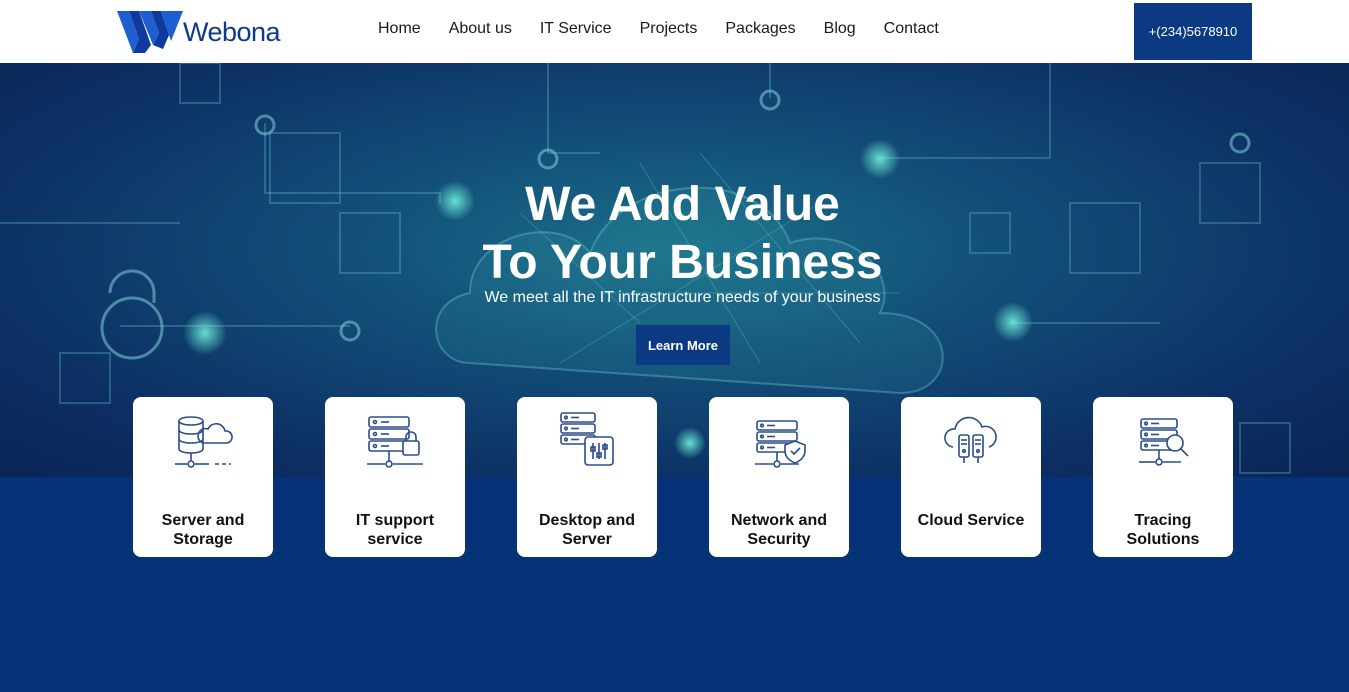 Image resolution: width=1349 pixels, height=692 pixels. What do you see at coordinates (395, 442) in the screenshot?
I see `server-lock-icon` at bounding box center [395, 442].